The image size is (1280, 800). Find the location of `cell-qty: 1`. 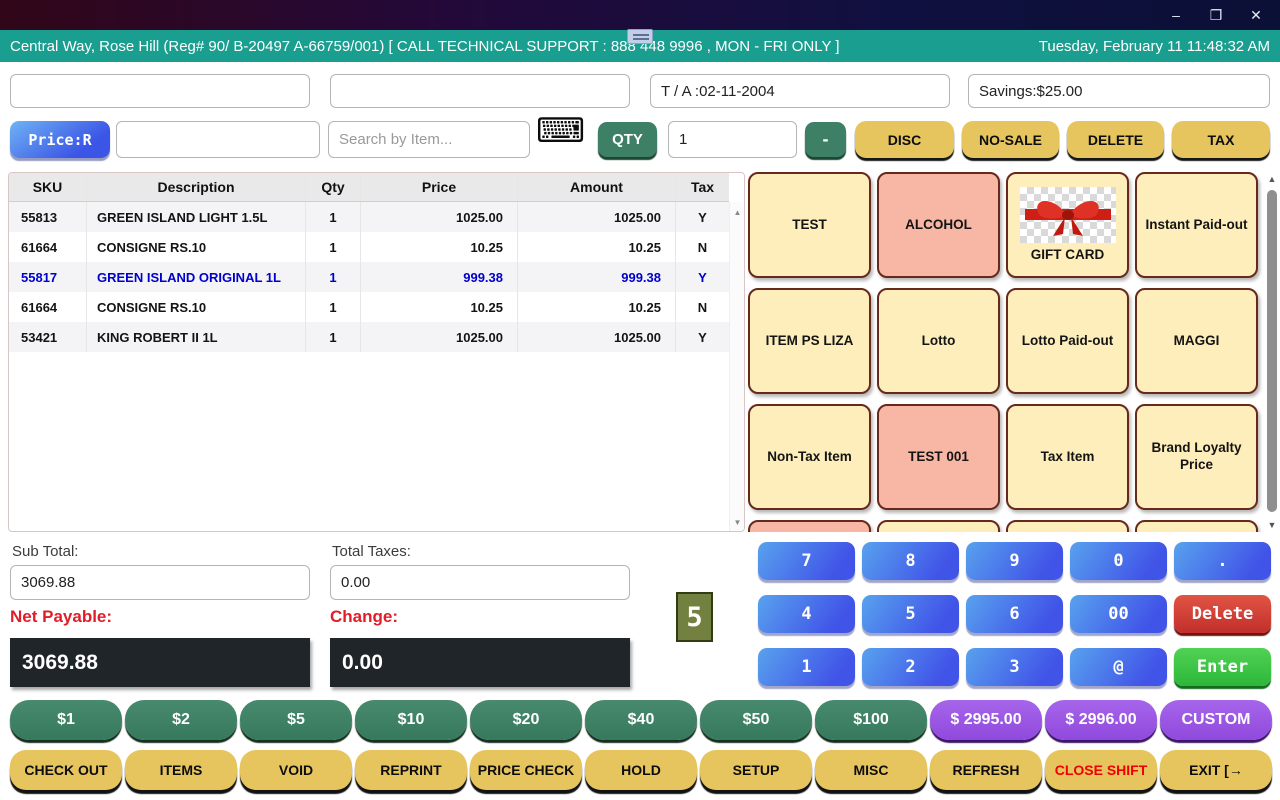

cell-qty: 1 is located at coordinates (333, 337).